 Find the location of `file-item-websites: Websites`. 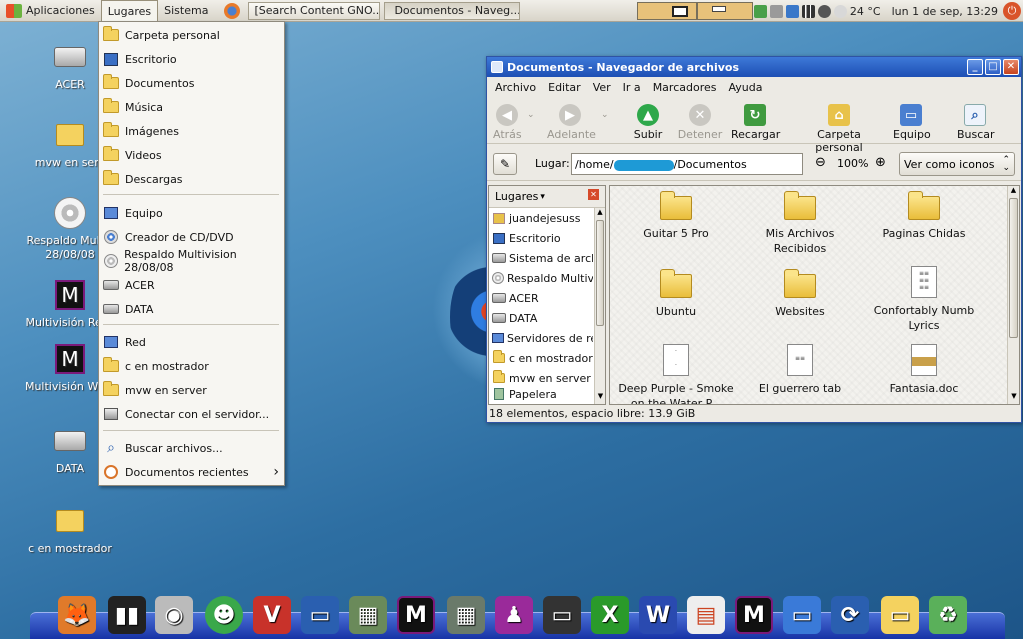

file-item-websites: Websites is located at coordinates (800, 293).